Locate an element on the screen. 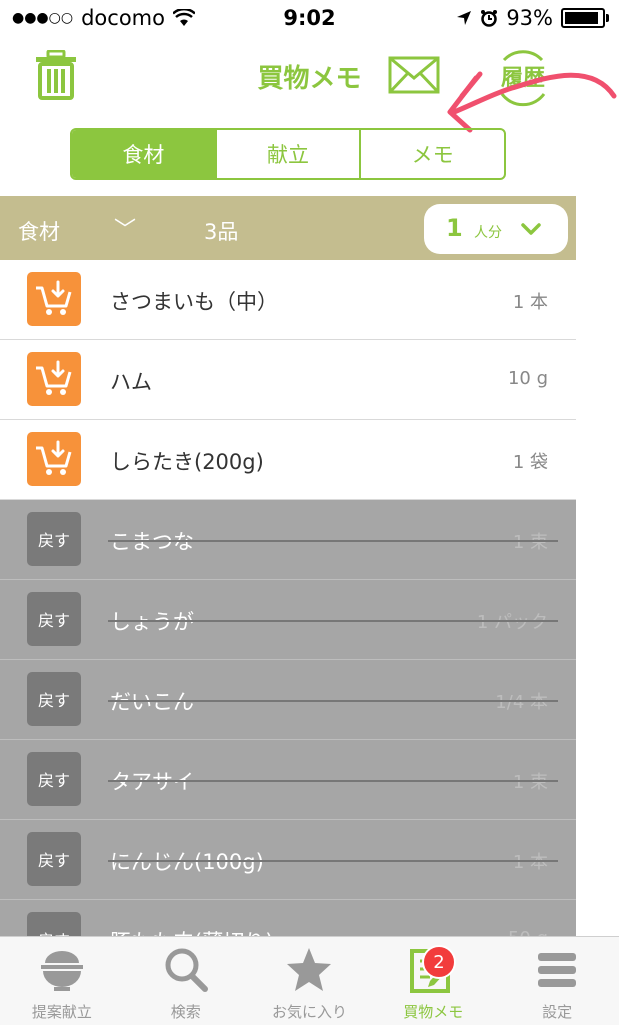 Image resolution: width=619 pixels, height=1025 pixels. collapse-chevron-icon: ﹀ is located at coordinates (125, 228).